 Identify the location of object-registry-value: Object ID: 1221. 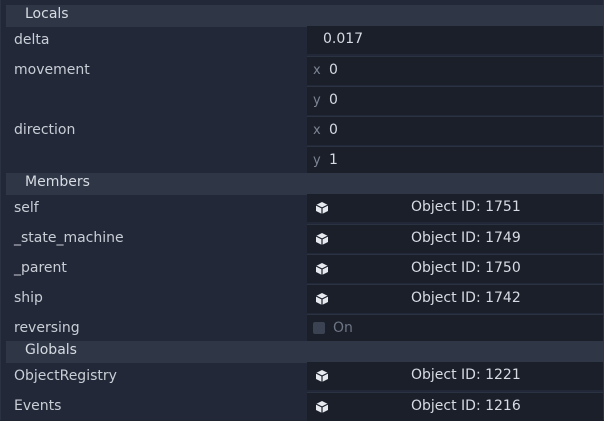
(466, 375).